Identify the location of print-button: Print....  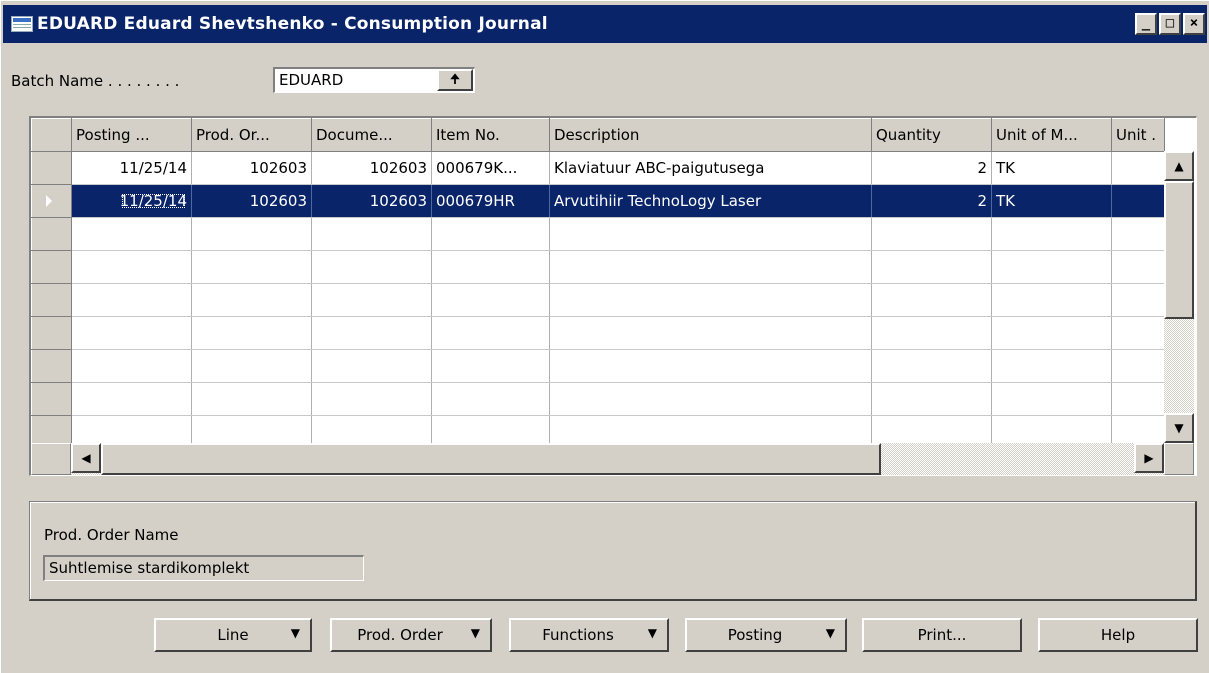
(942, 635).